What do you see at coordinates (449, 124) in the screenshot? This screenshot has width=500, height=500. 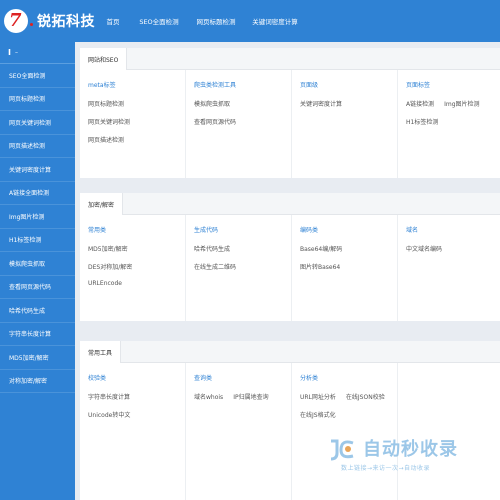 I see `tool-group: 页面标签 A链接检测 Img图片检测 H1标签检测` at bounding box center [449, 124].